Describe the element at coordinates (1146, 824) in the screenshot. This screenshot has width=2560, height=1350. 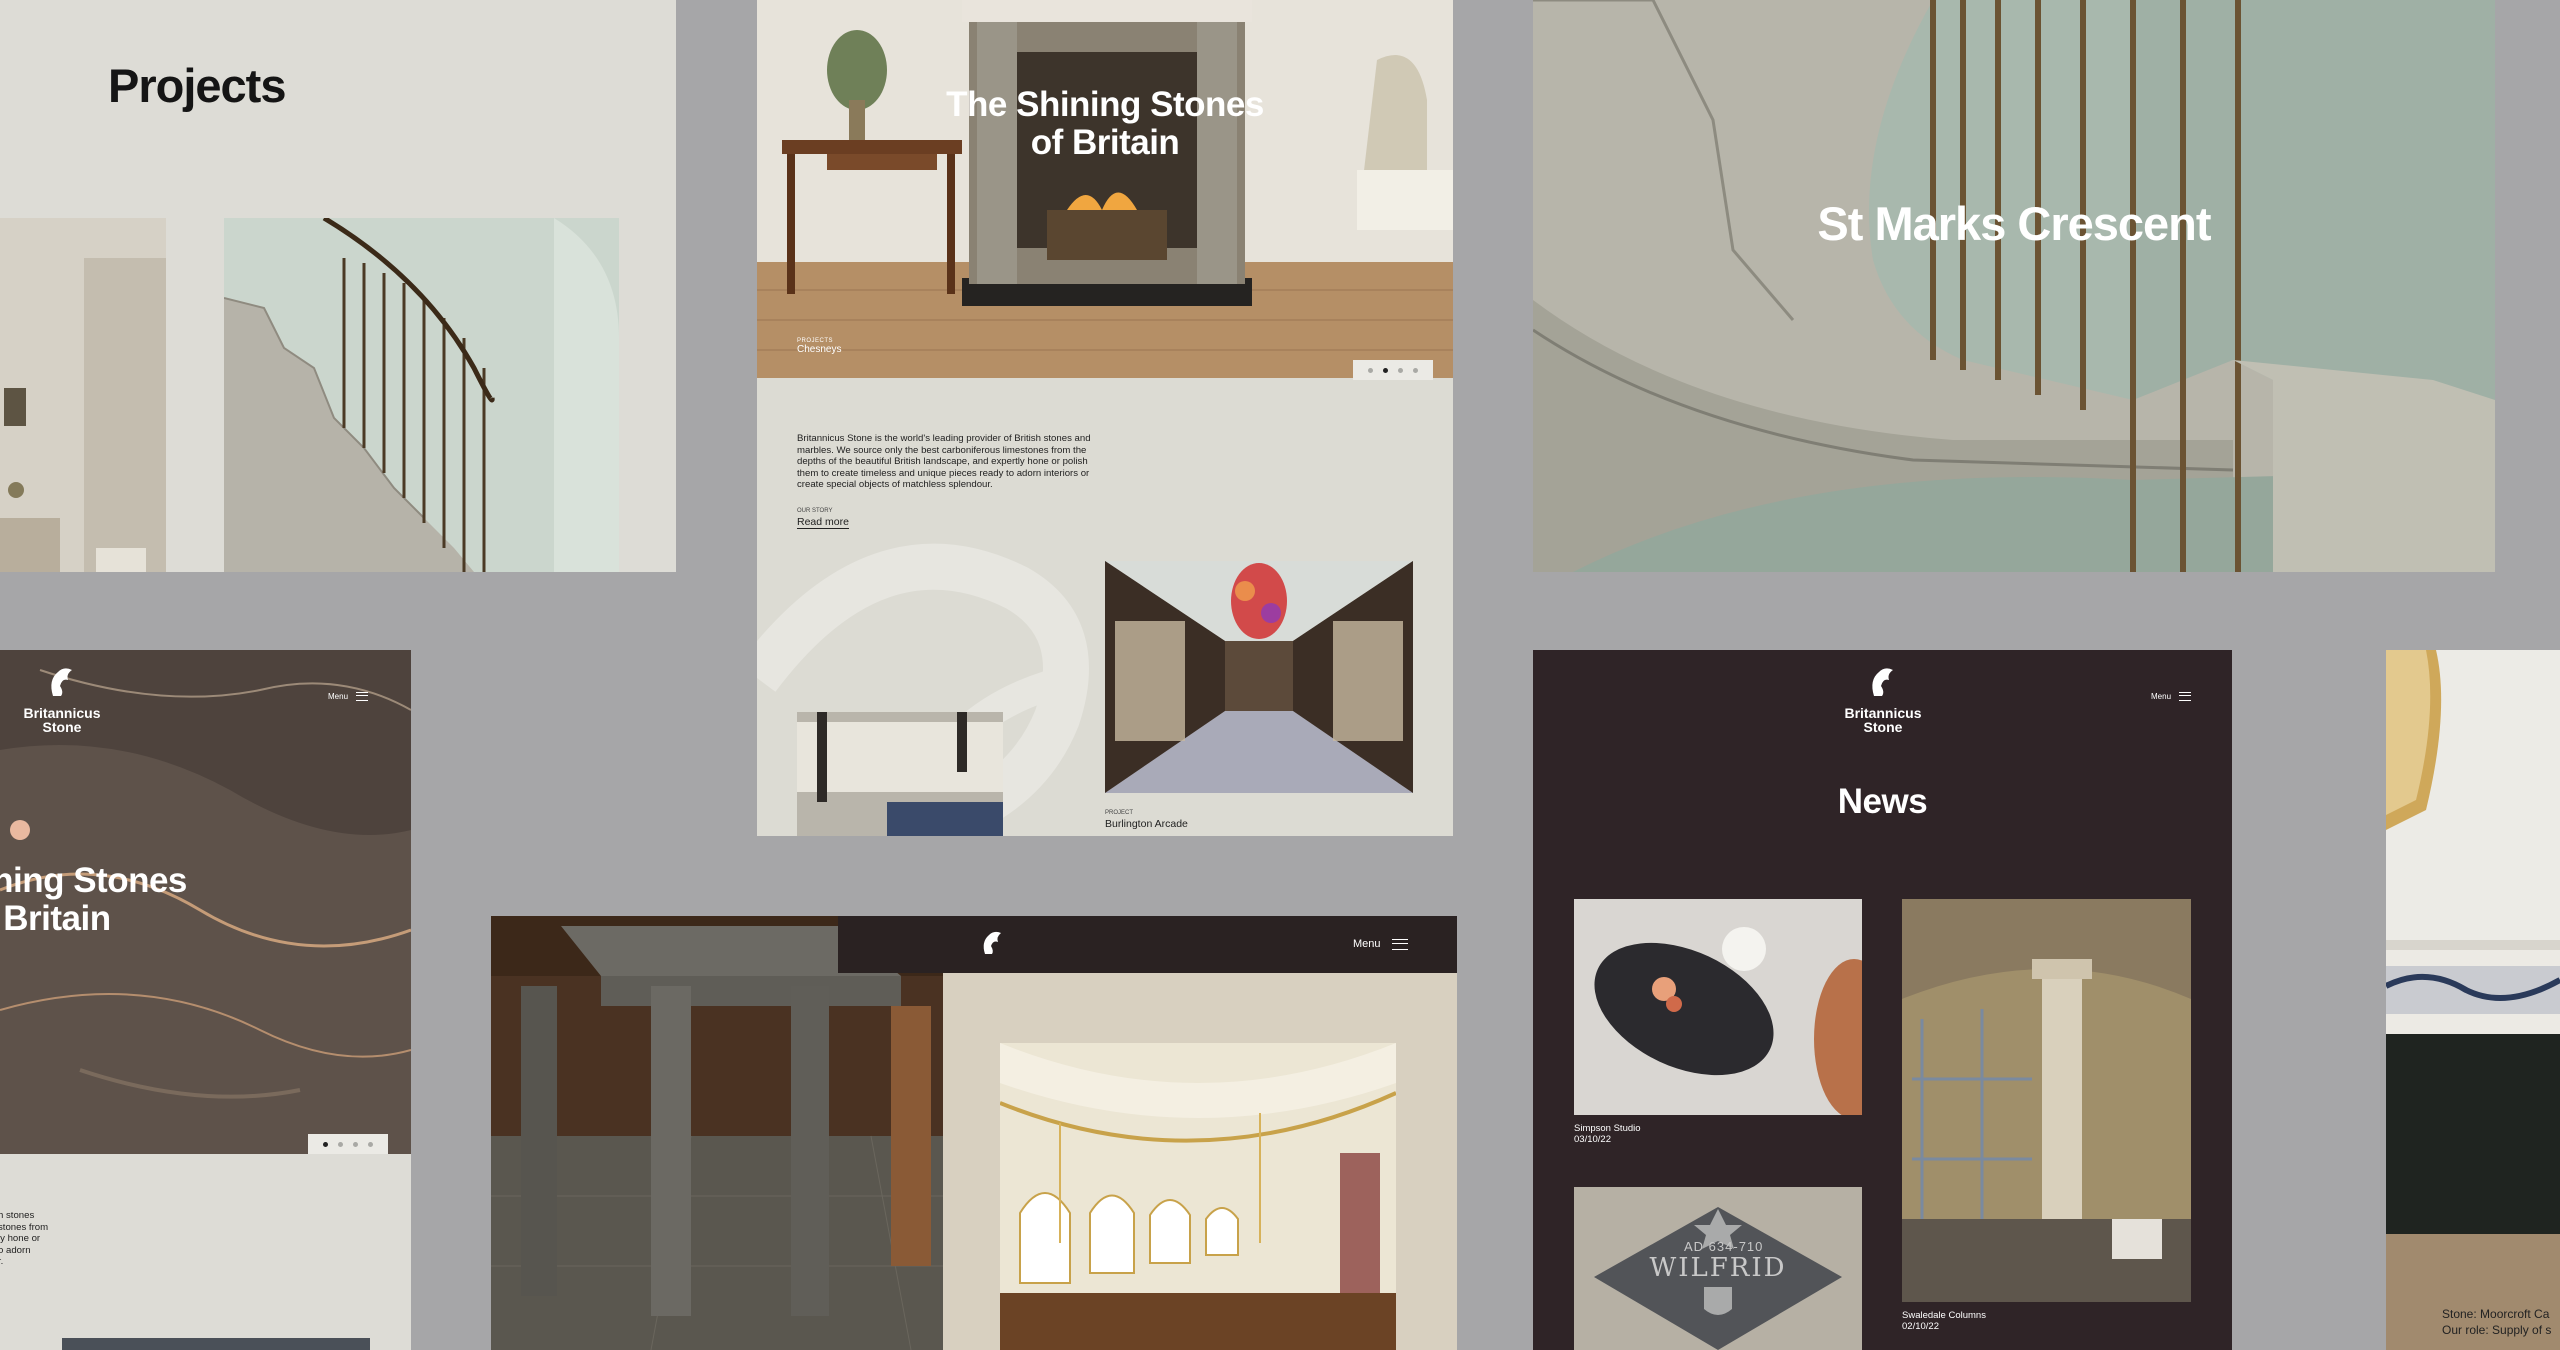
I see `project-name: Burlington Arcade` at that location.